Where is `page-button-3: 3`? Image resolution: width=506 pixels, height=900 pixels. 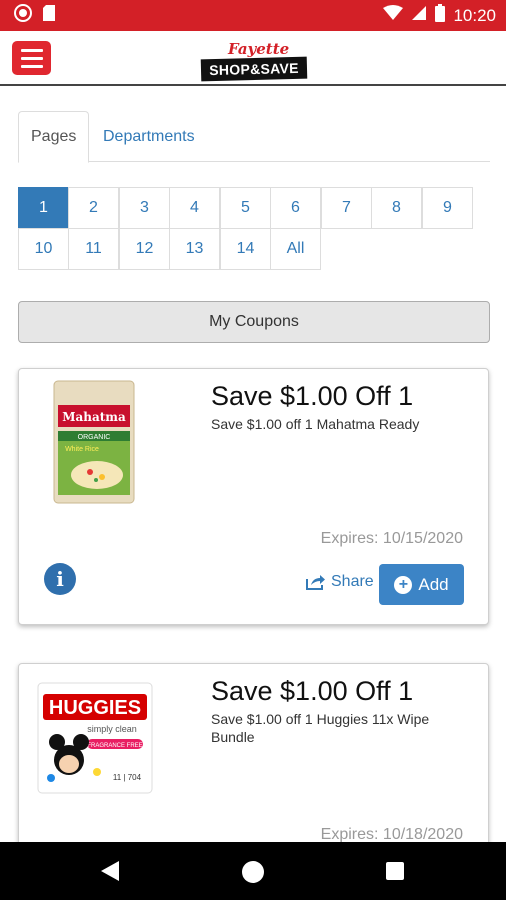
page-button-3: 3 is located at coordinates (144, 208).